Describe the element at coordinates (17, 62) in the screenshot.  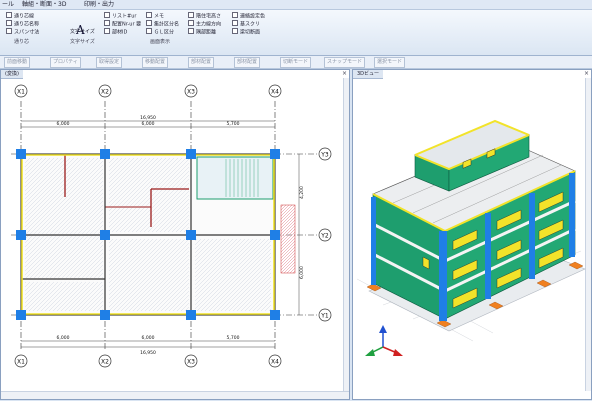
I see `toolbar-button: 前面移動` at that location.